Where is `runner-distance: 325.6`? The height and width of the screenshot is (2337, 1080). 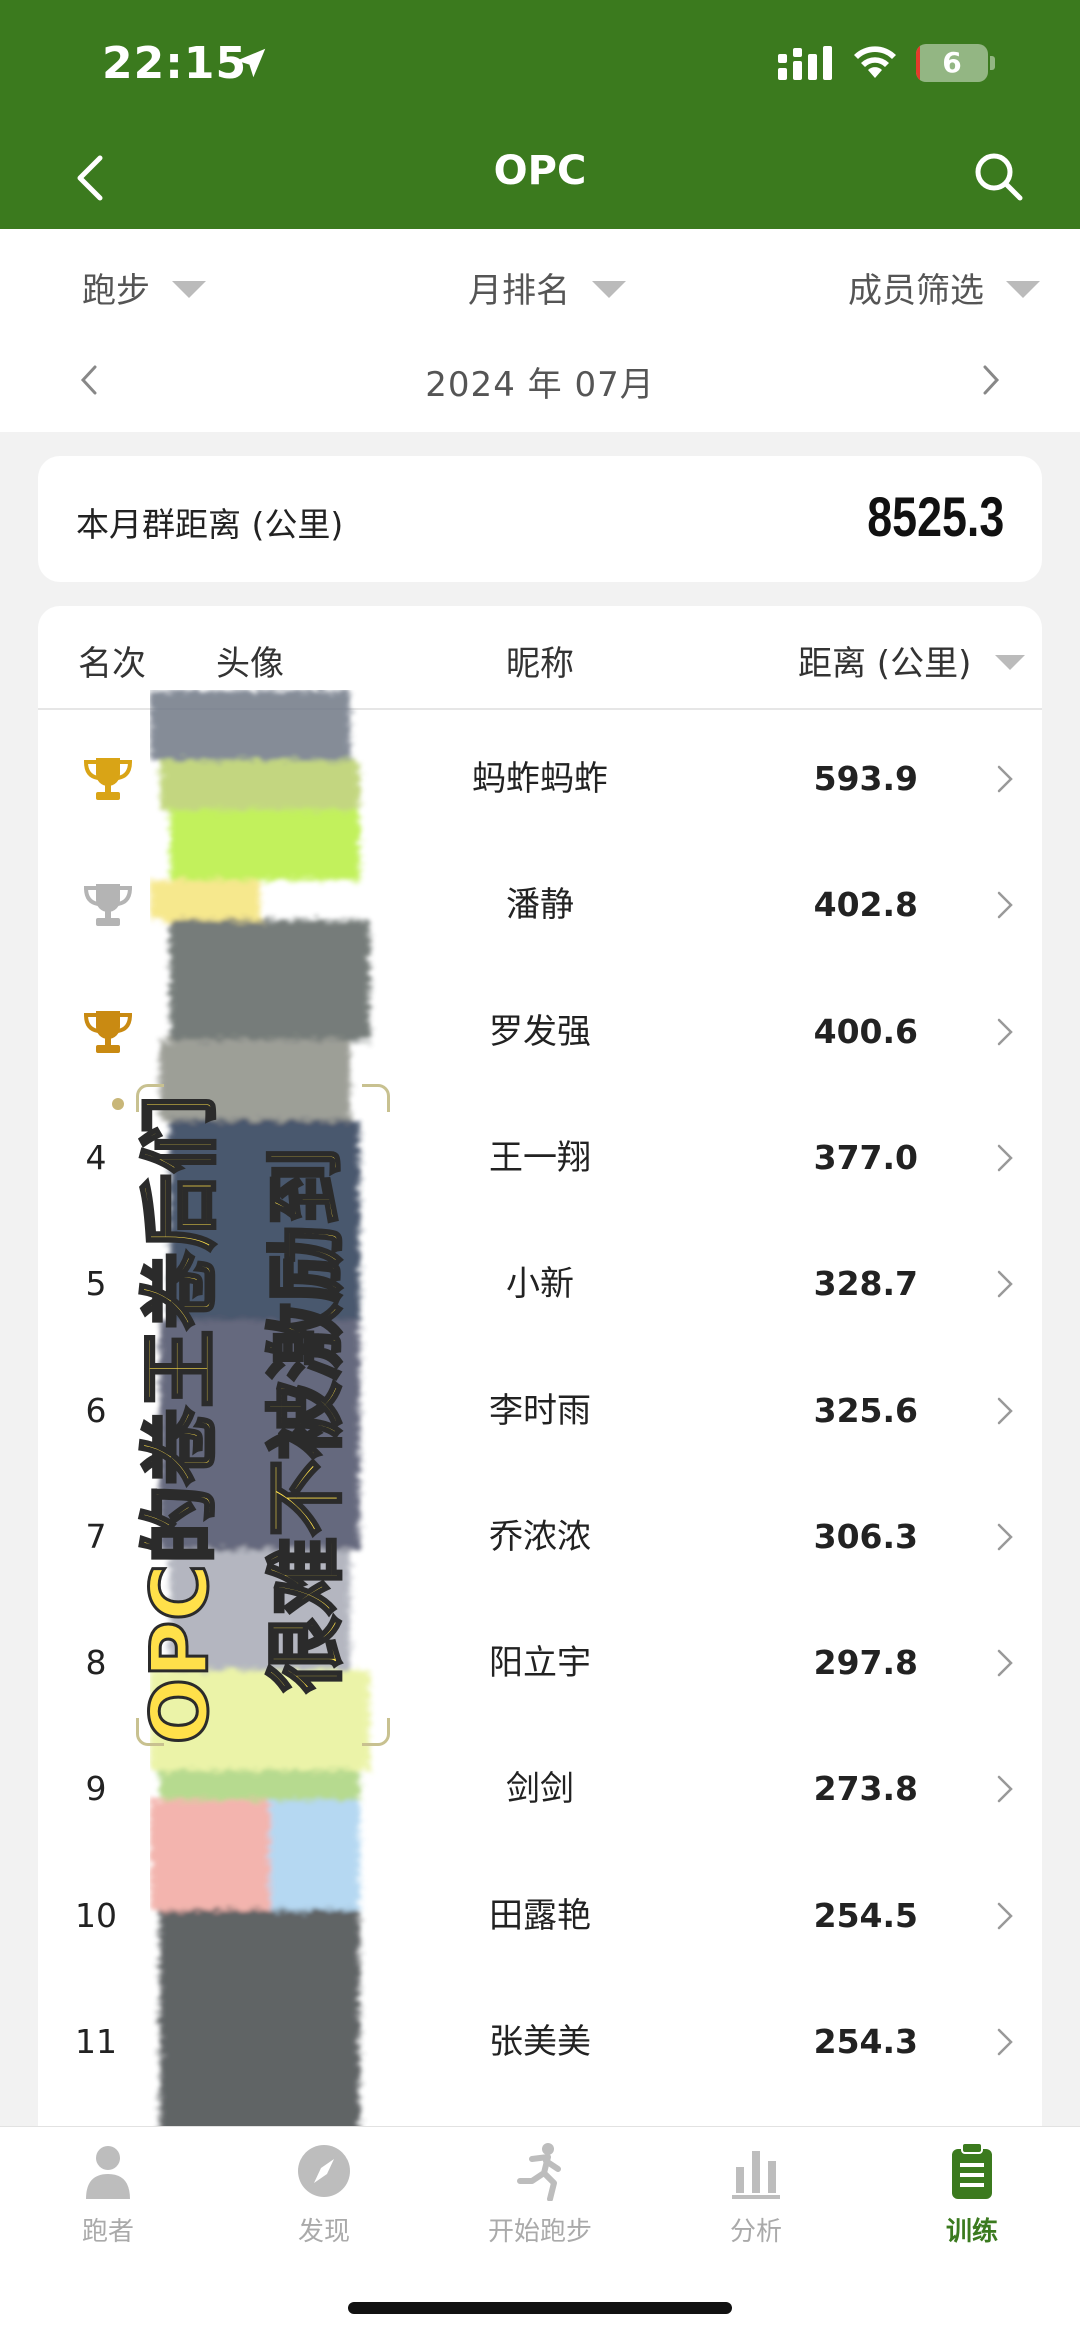
runner-distance: 325.6 is located at coordinates (865, 1410).